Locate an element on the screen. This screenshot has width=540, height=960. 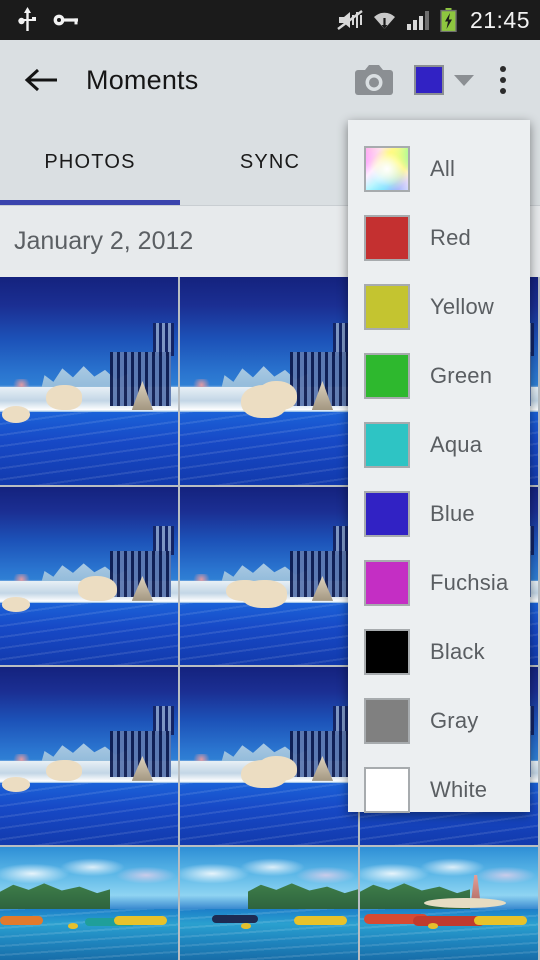
color-menu-item-label: White is located at coordinates (459, 789).